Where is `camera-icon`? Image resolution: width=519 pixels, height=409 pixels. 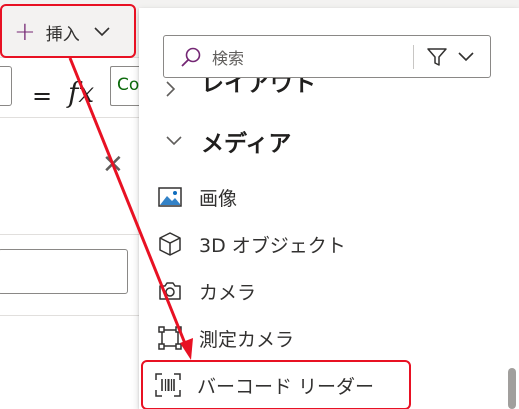 camera-icon is located at coordinates (170, 291).